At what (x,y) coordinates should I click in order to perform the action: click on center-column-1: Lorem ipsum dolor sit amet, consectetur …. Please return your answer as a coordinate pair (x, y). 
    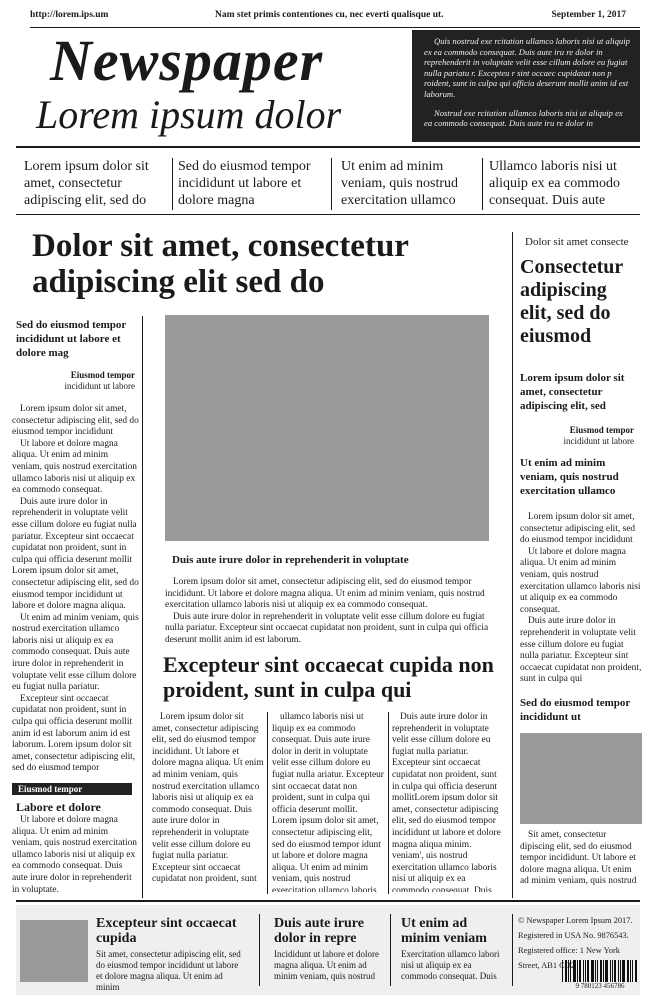
    Looking at the image, I should click on (208, 802).